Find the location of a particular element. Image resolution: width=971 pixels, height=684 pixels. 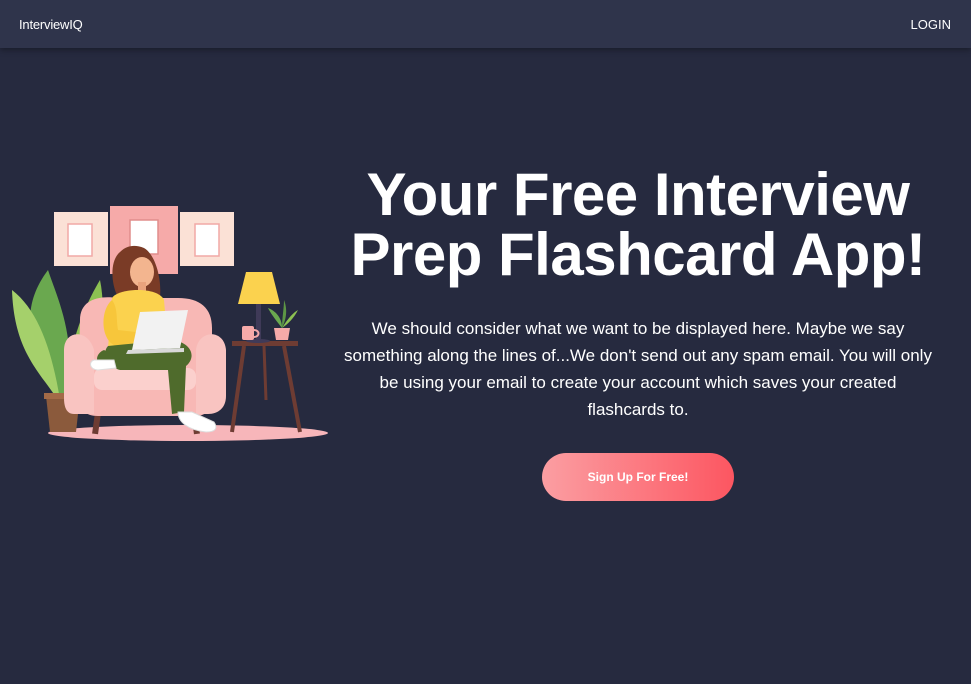

top-navbar: InterviewIQ LOGIN is located at coordinates (485, 24).